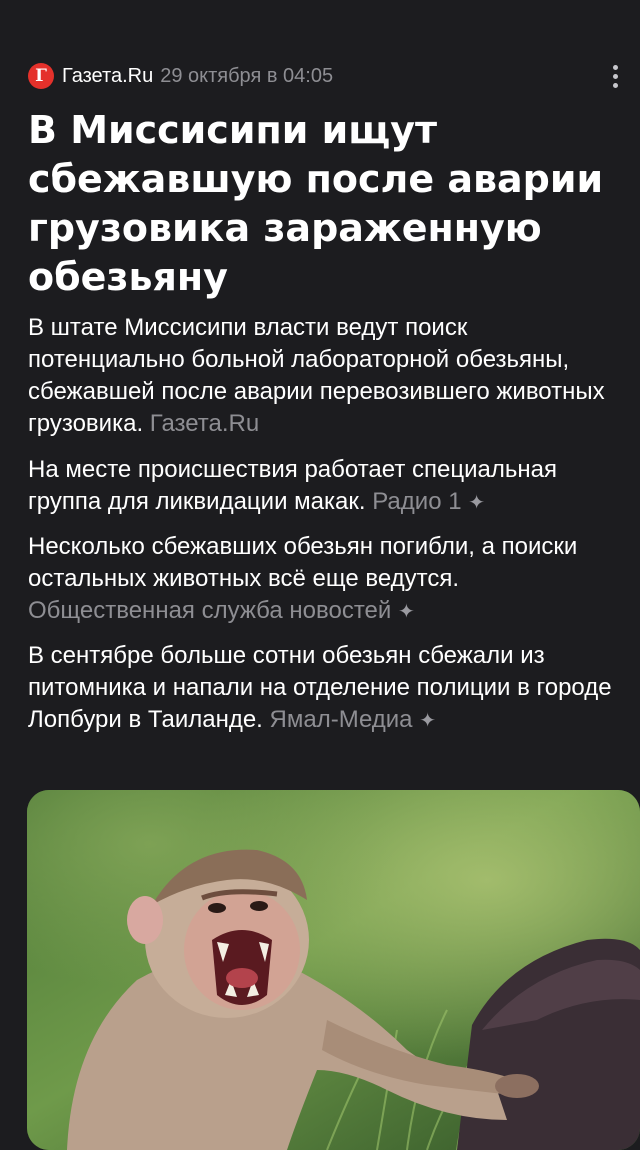 The width and height of the screenshot is (640, 1150). What do you see at coordinates (209, 610) in the screenshot?
I see `paragraph-source-link: Общественная служба новостей` at bounding box center [209, 610].